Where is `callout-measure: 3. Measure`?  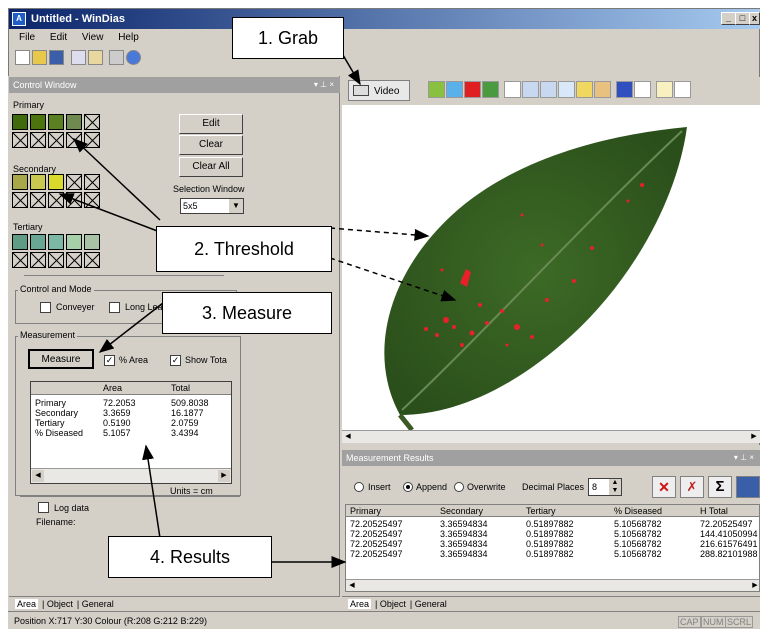 callout-measure: 3. Measure is located at coordinates (247, 313).